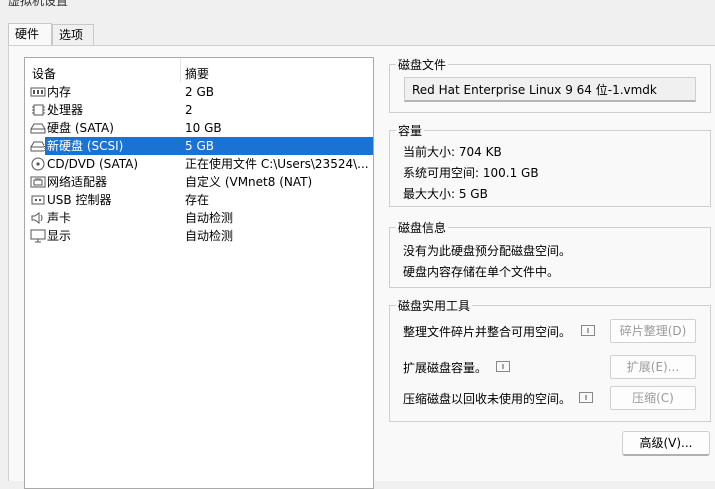  I want to click on cpu-icon, so click(38, 110).